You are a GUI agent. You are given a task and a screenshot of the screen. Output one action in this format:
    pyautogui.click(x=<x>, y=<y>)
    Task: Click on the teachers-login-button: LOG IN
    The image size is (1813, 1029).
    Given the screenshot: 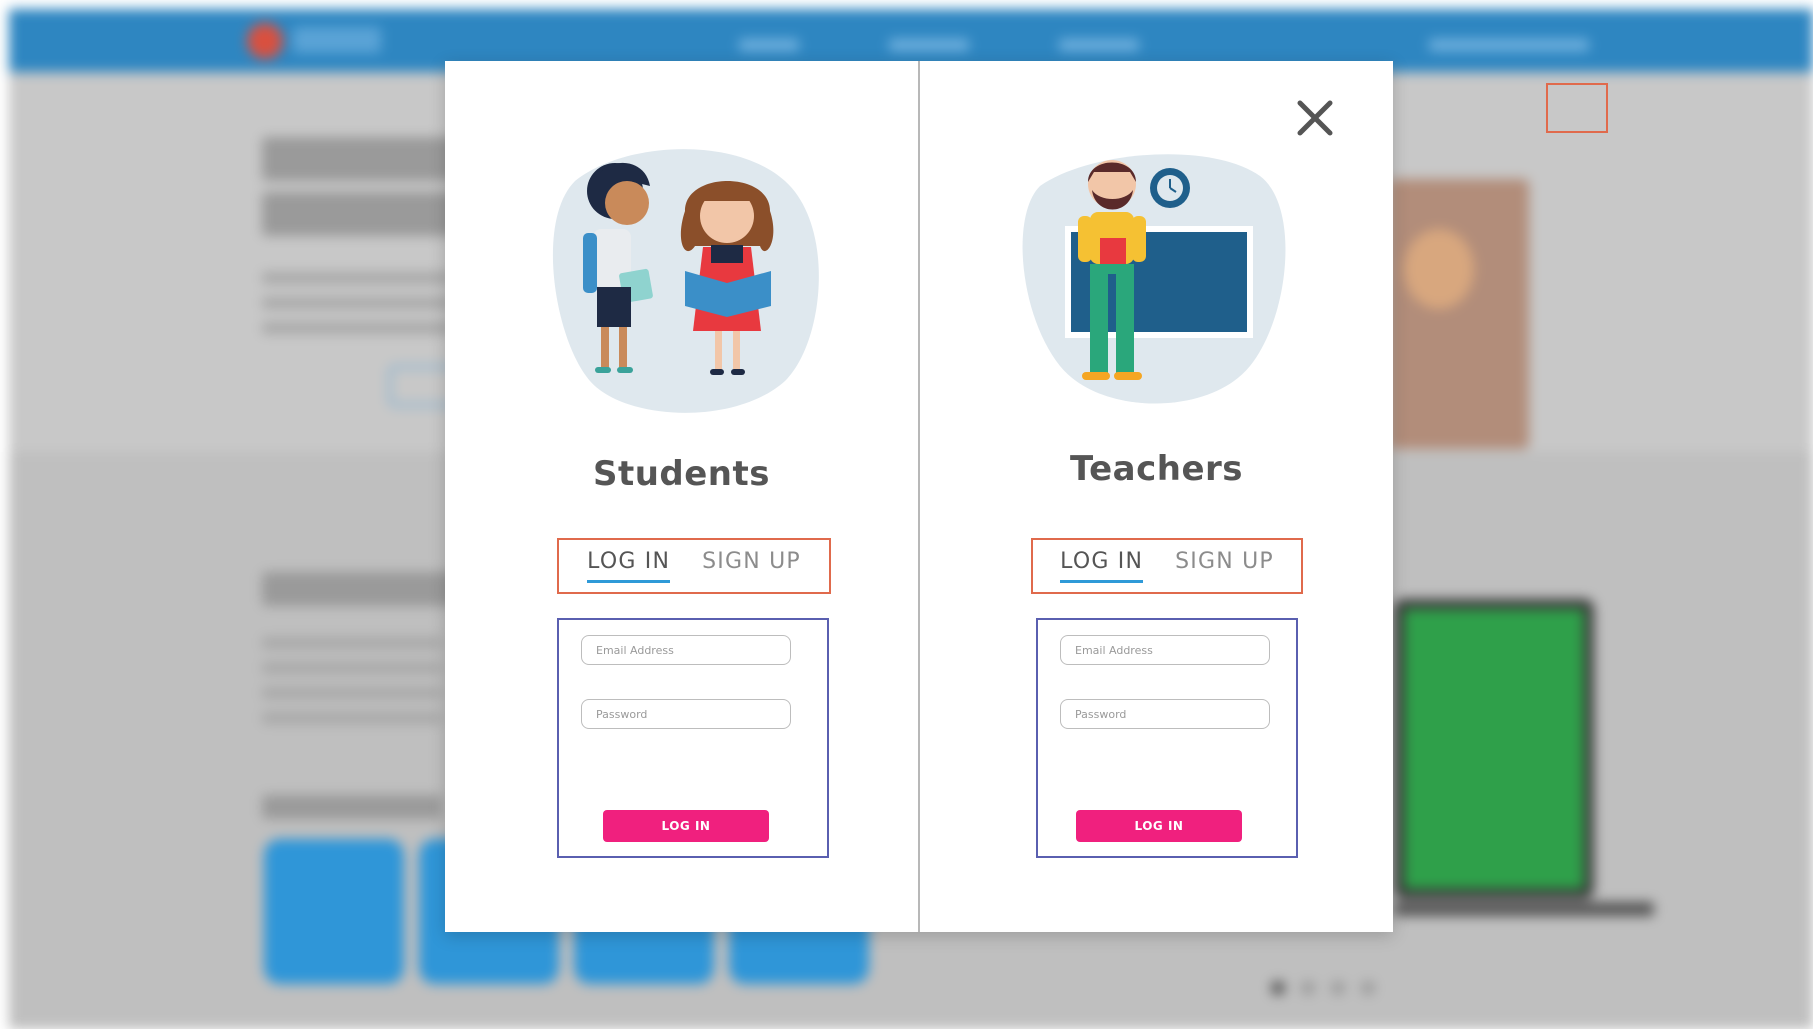 What is the action you would take?
    pyautogui.click(x=1159, y=826)
    